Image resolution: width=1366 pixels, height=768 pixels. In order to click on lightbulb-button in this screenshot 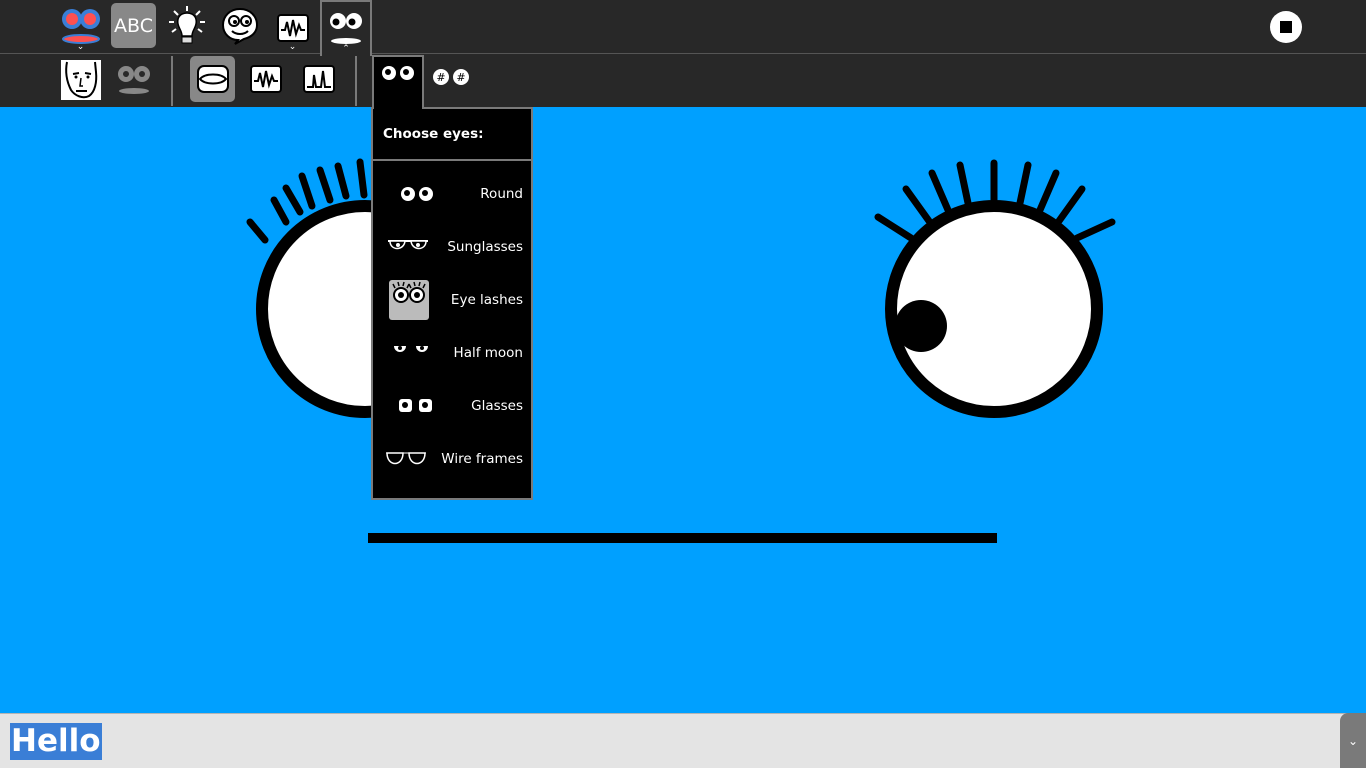, I will do `click(186, 25)`.